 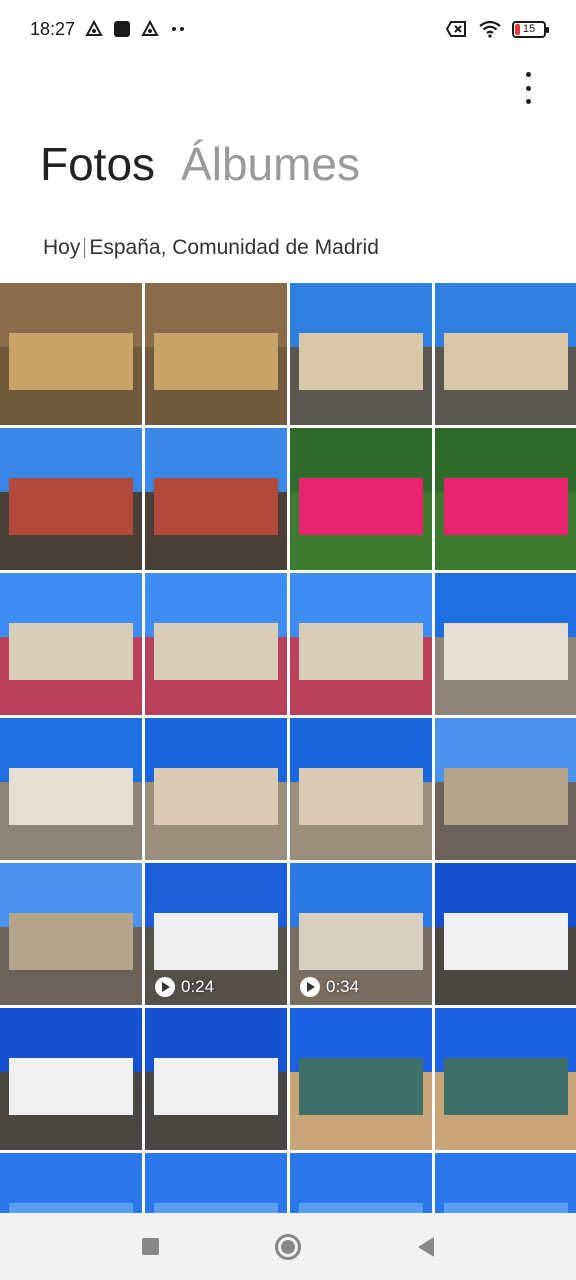 I want to click on section-location: España, Comunidad de Madrid, so click(x=234, y=248).